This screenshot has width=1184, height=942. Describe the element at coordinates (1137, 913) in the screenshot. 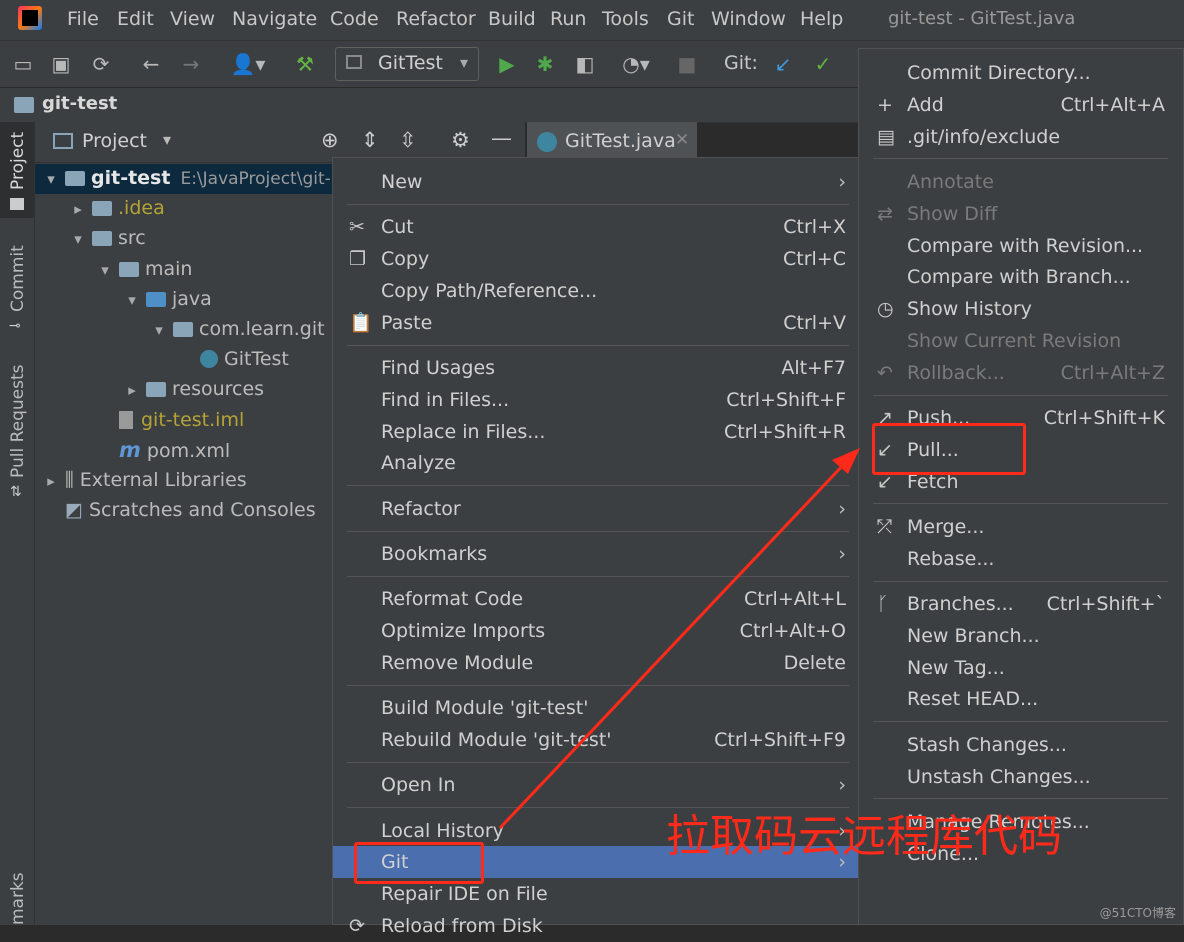

I see `watermark: @51CTO博客` at that location.